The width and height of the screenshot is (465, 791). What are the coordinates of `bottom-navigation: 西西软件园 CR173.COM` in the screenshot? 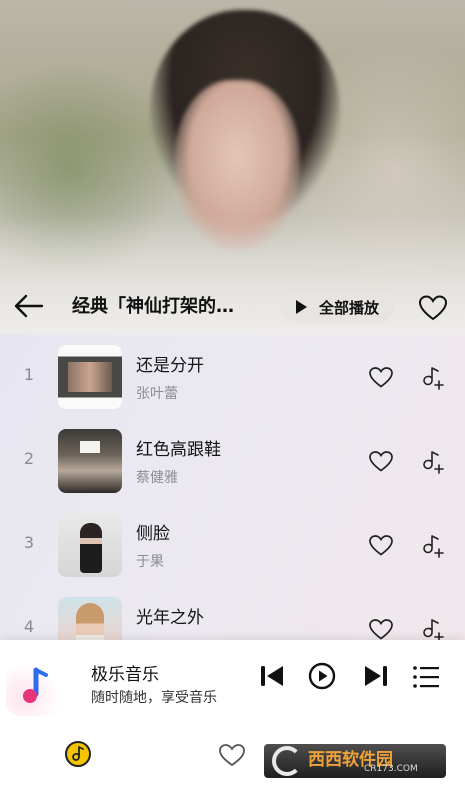 It's located at (232, 756).